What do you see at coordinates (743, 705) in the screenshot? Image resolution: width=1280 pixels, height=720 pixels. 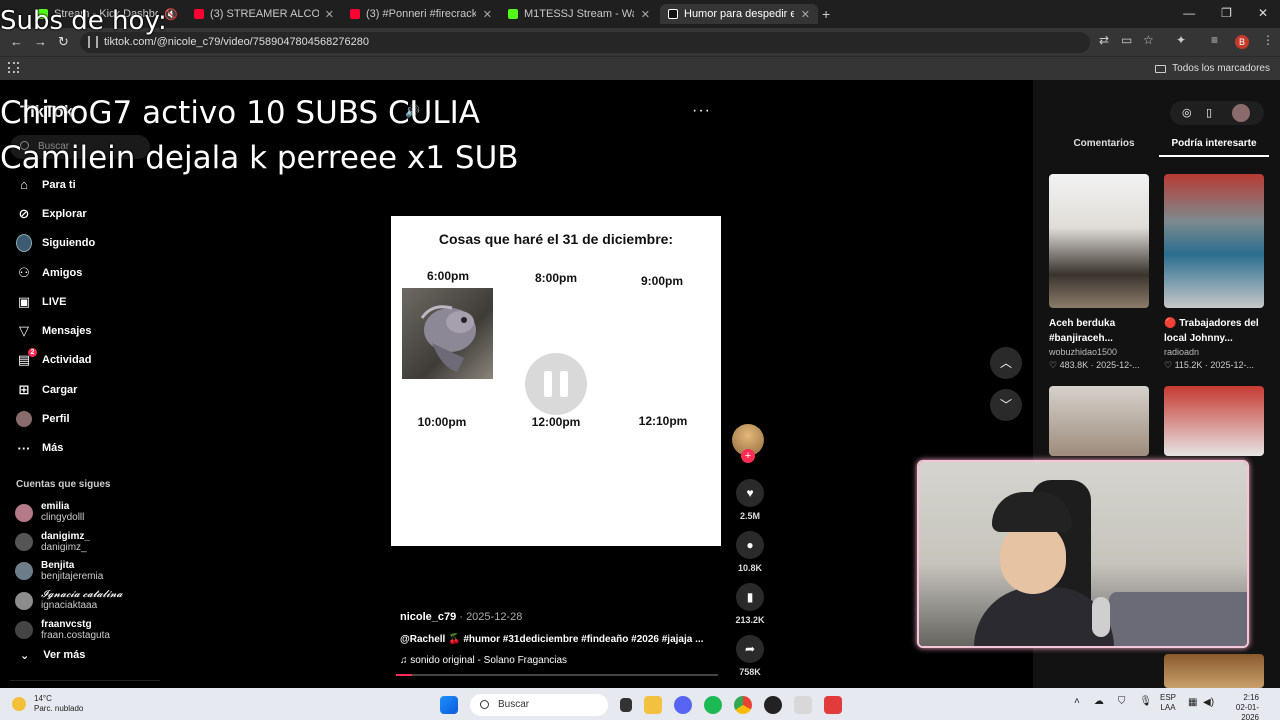 I see `chrome-icon` at bounding box center [743, 705].